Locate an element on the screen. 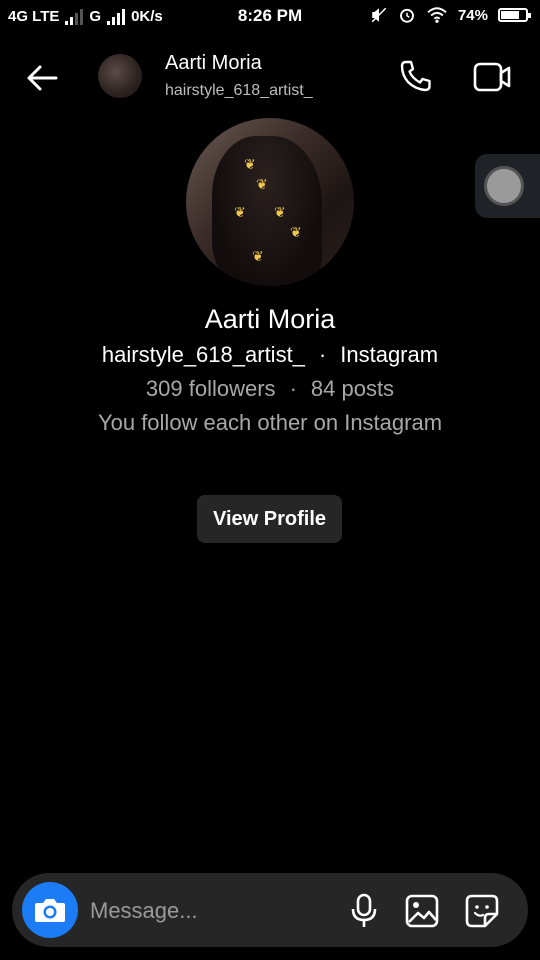 Image resolution: width=540 pixels, height=960 pixels. camera-icon is located at coordinates (50, 910).